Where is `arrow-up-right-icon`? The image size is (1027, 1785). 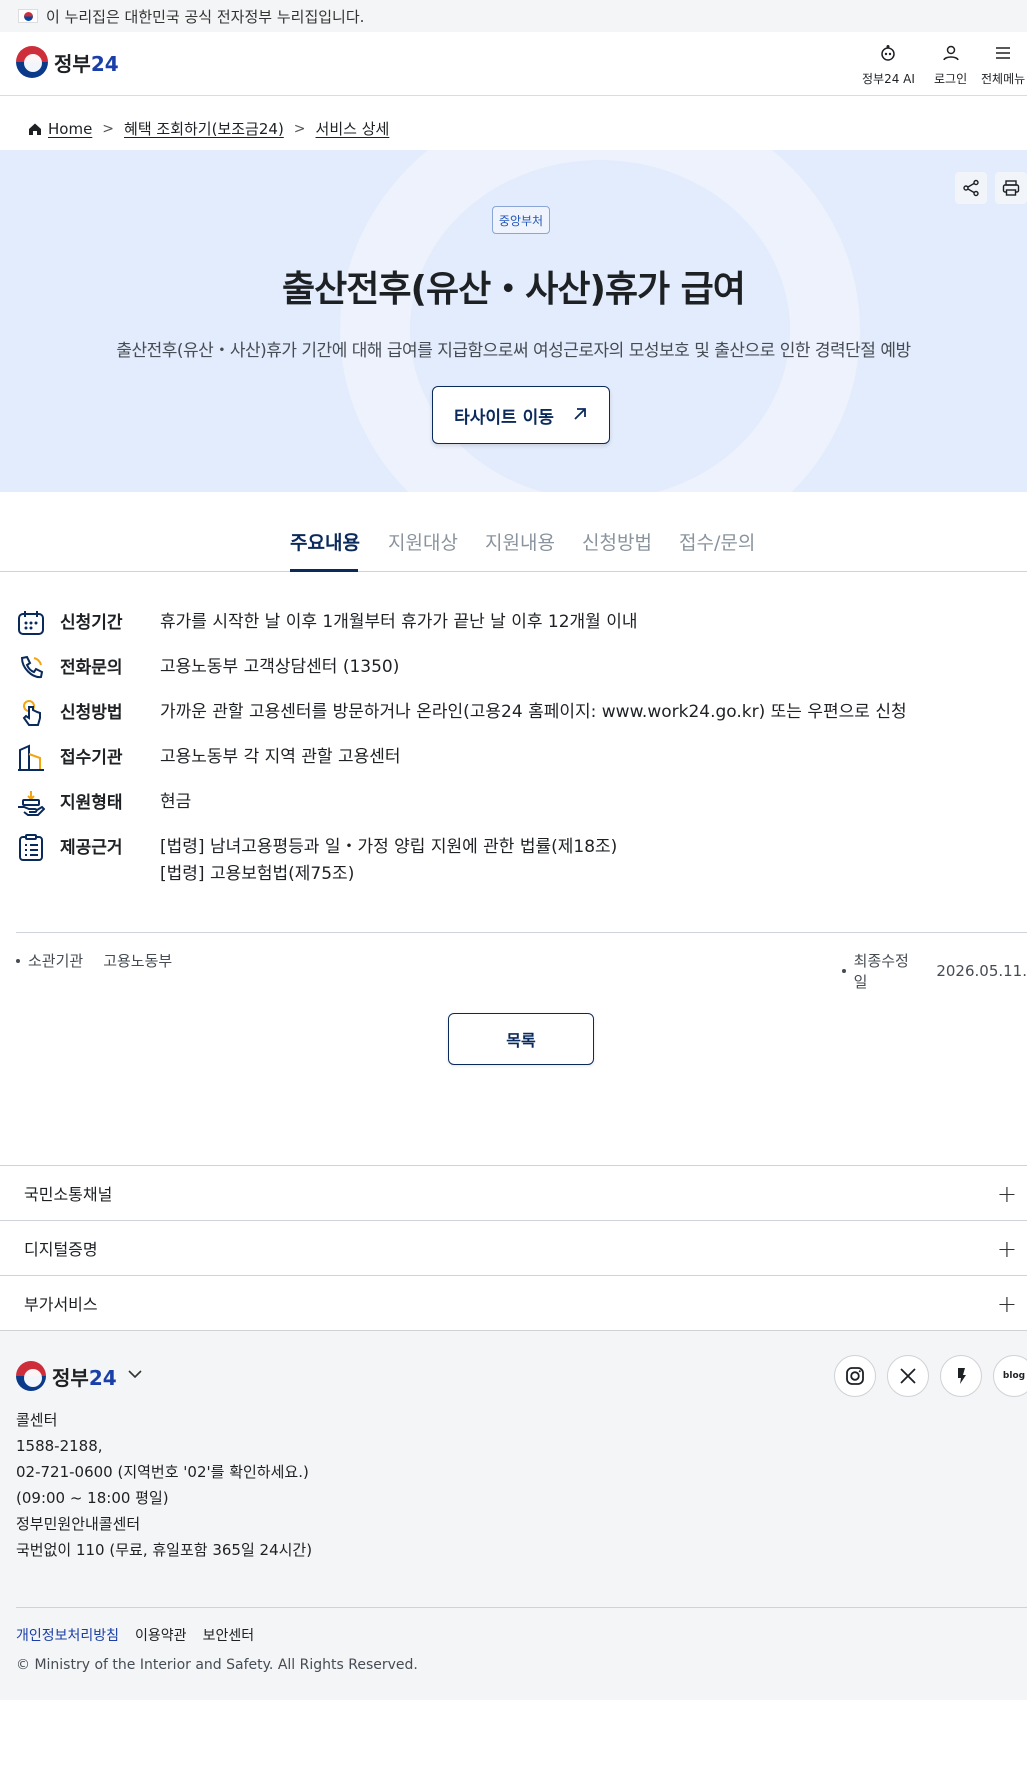 arrow-up-right-icon is located at coordinates (580, 415).